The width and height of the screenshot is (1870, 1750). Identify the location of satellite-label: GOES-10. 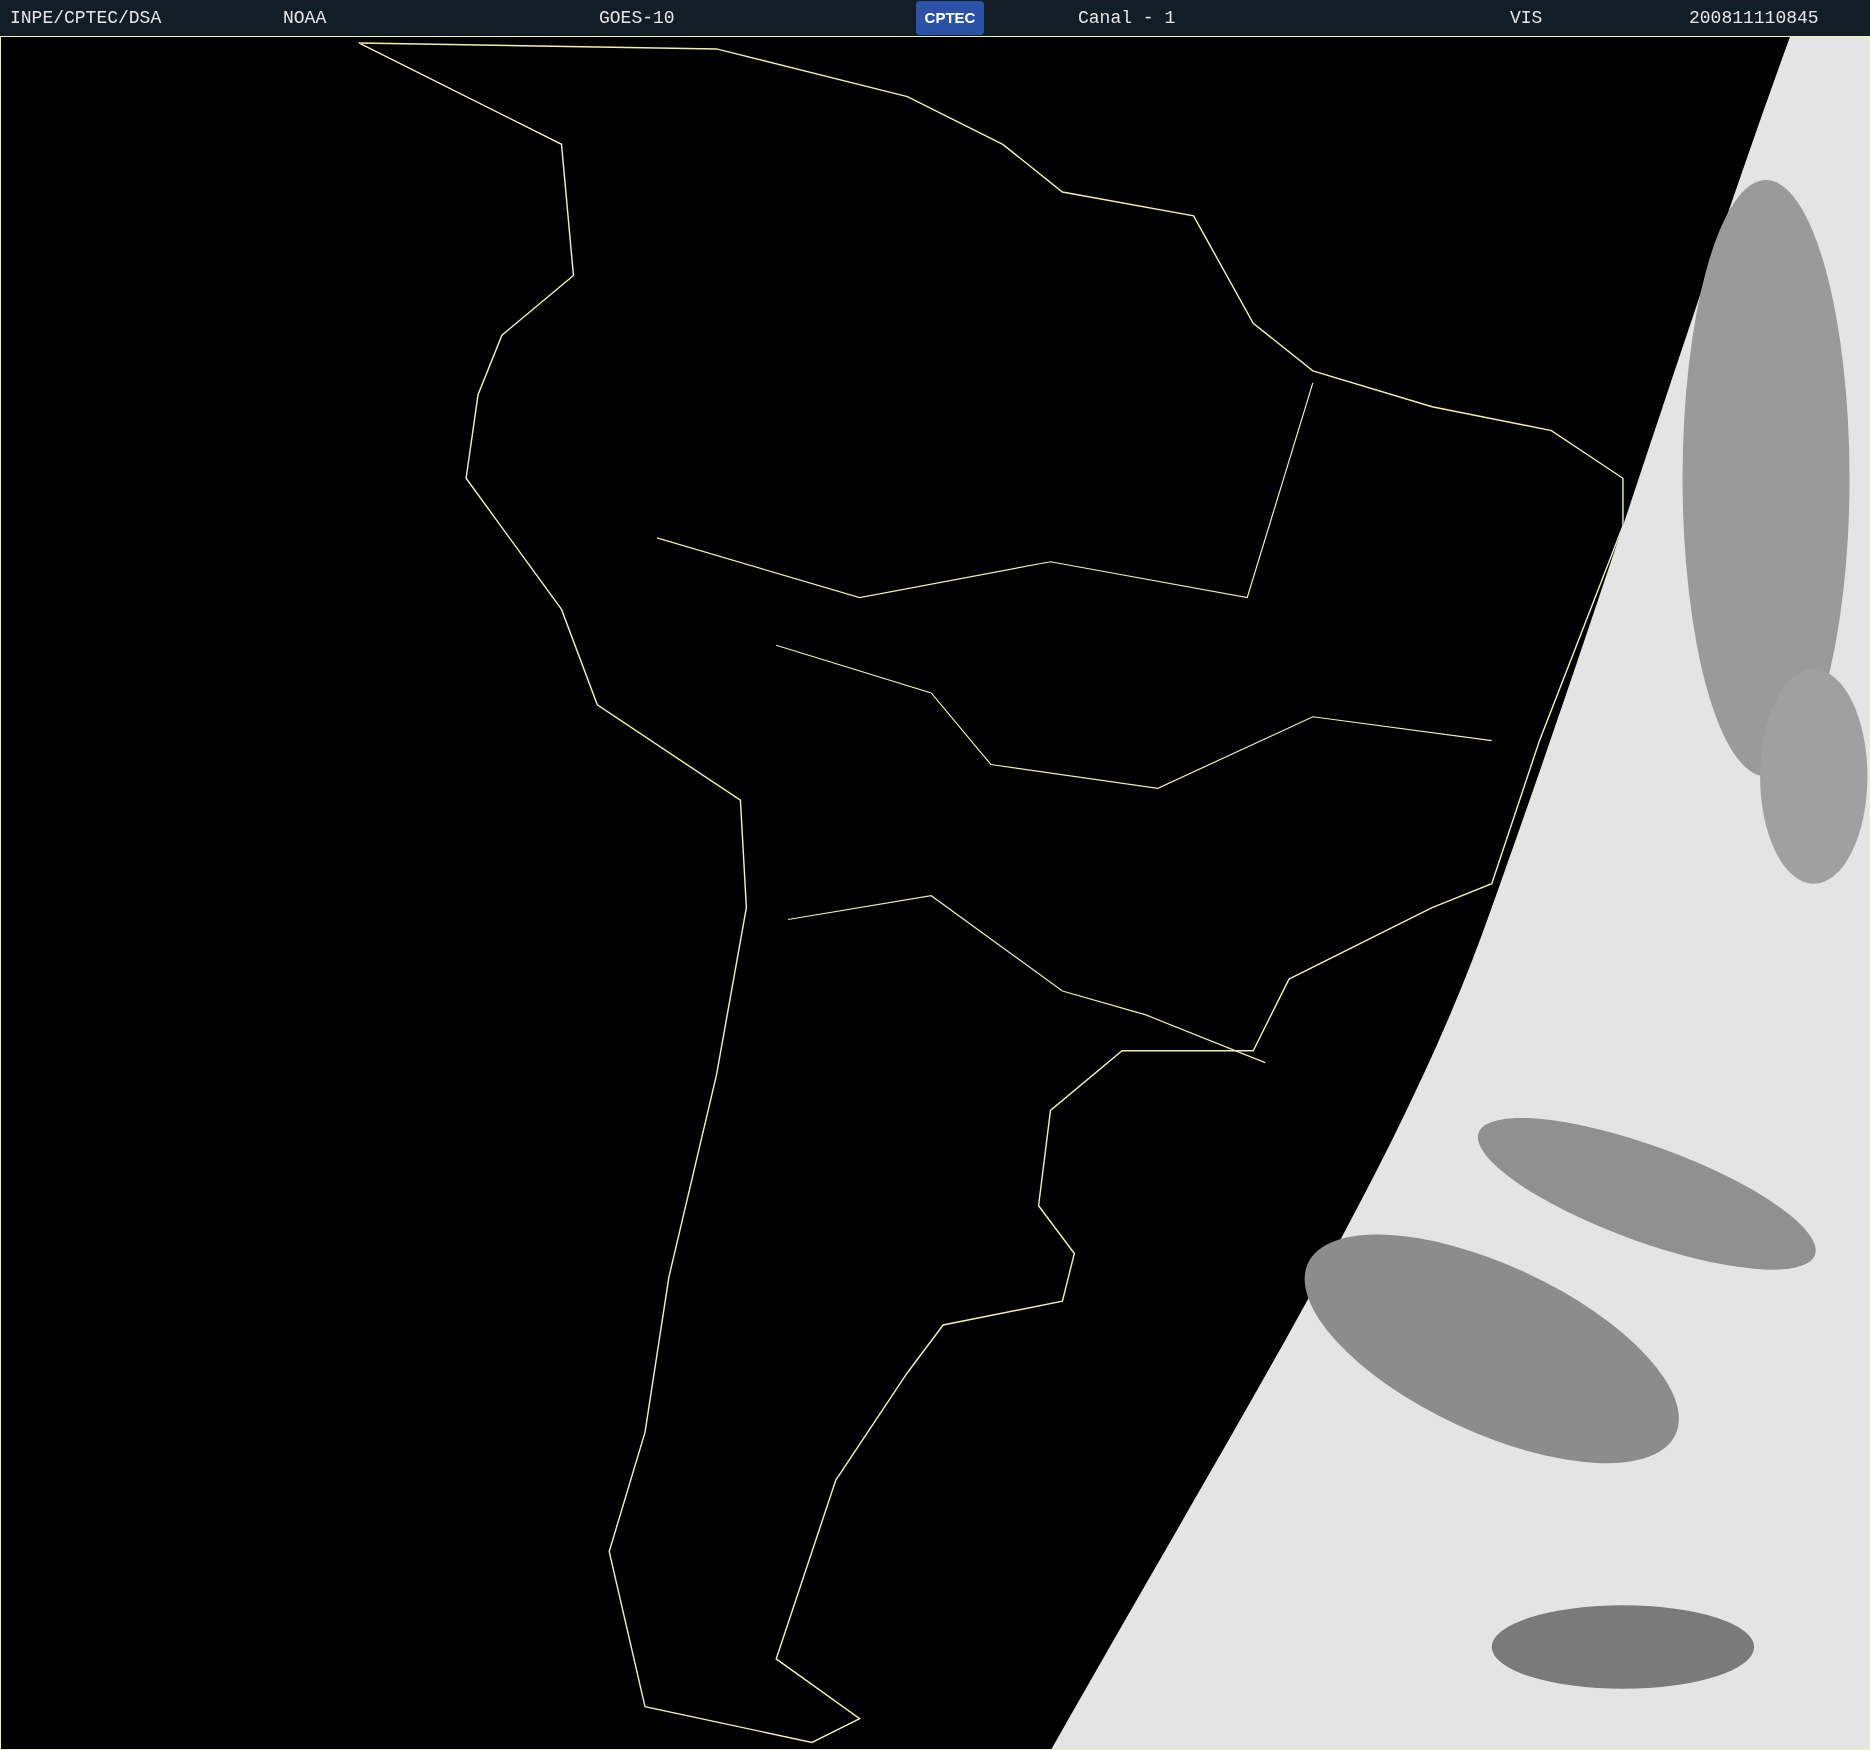
(637, 18).